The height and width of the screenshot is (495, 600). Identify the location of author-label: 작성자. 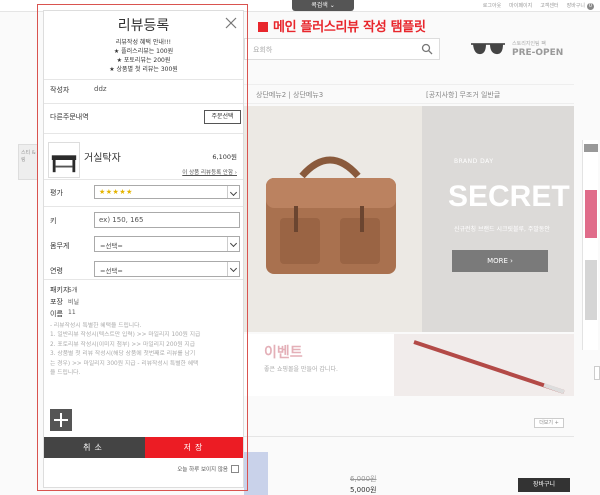
(60, 90).